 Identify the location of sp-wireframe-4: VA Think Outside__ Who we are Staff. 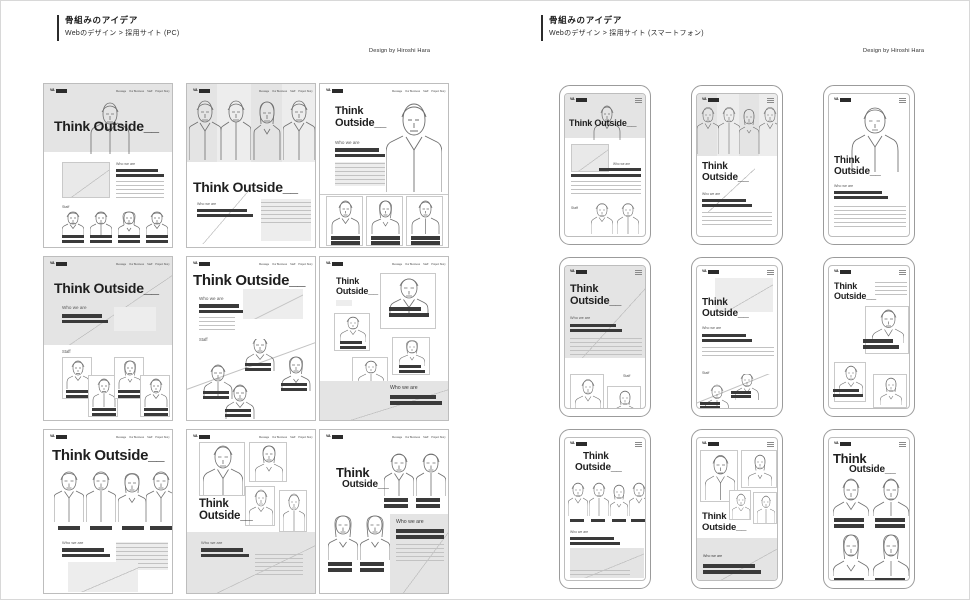
(605, 337).